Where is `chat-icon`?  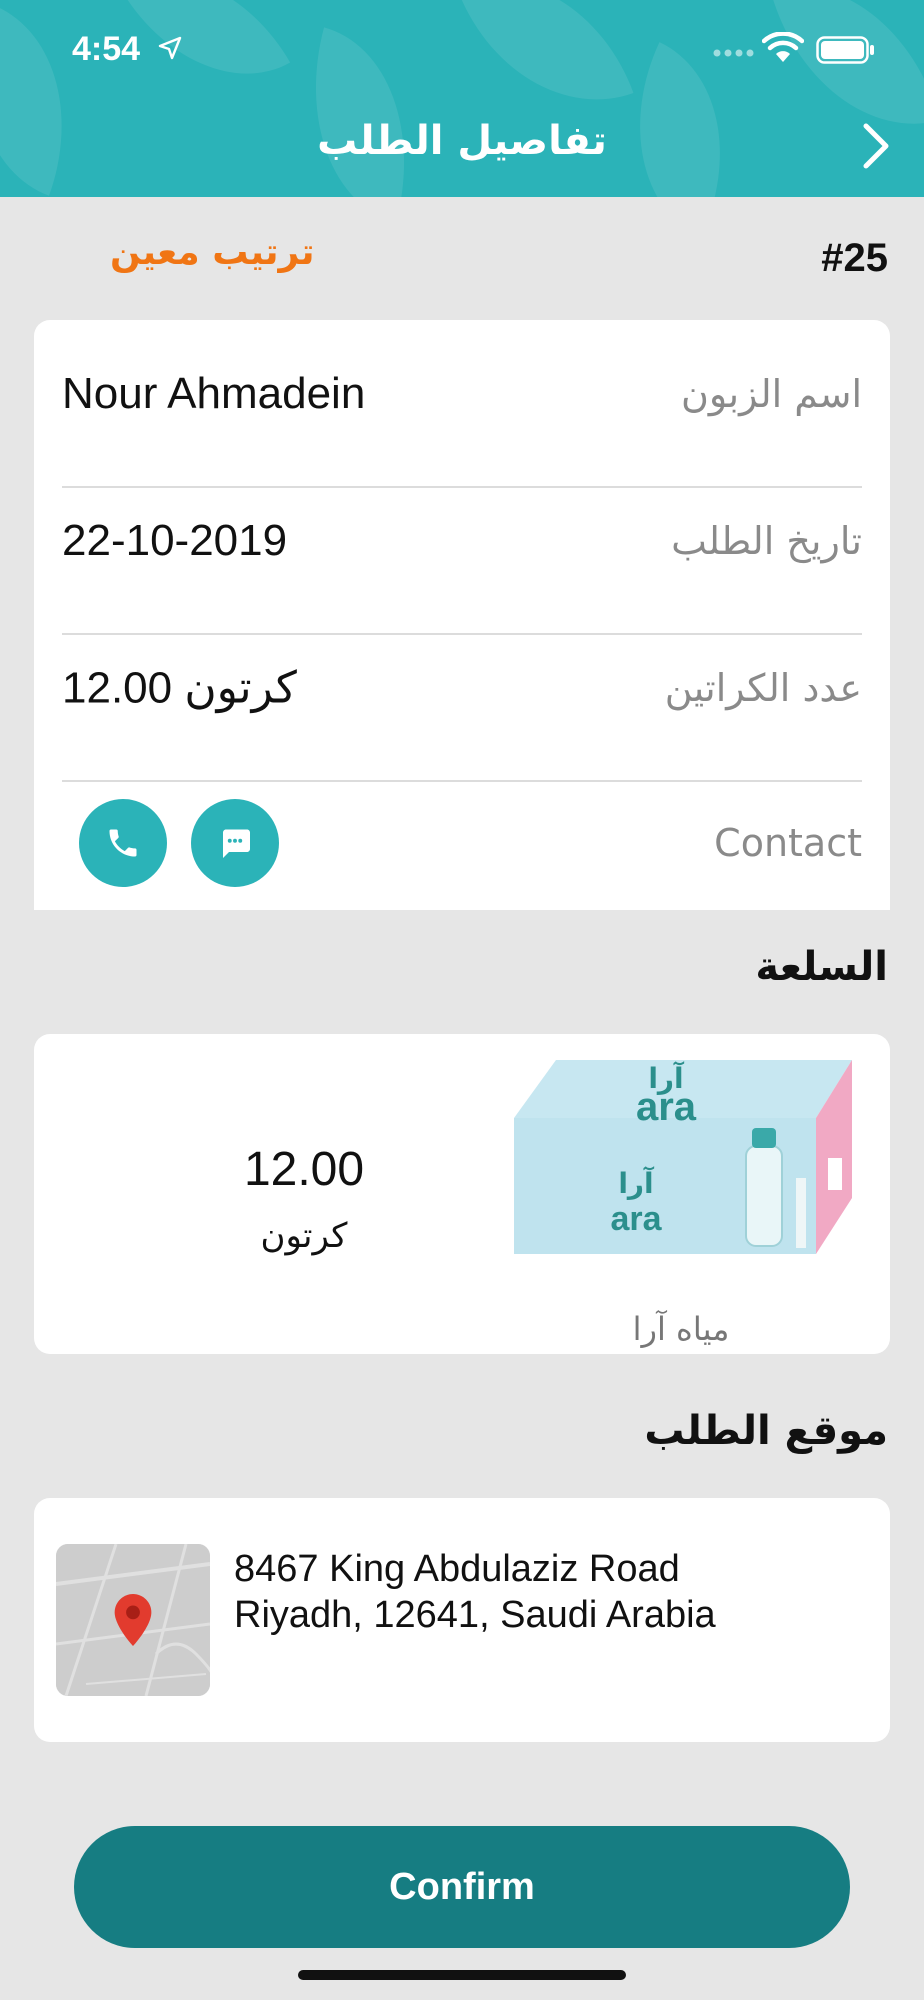 chat-icon is located at coordinates (236, 843).